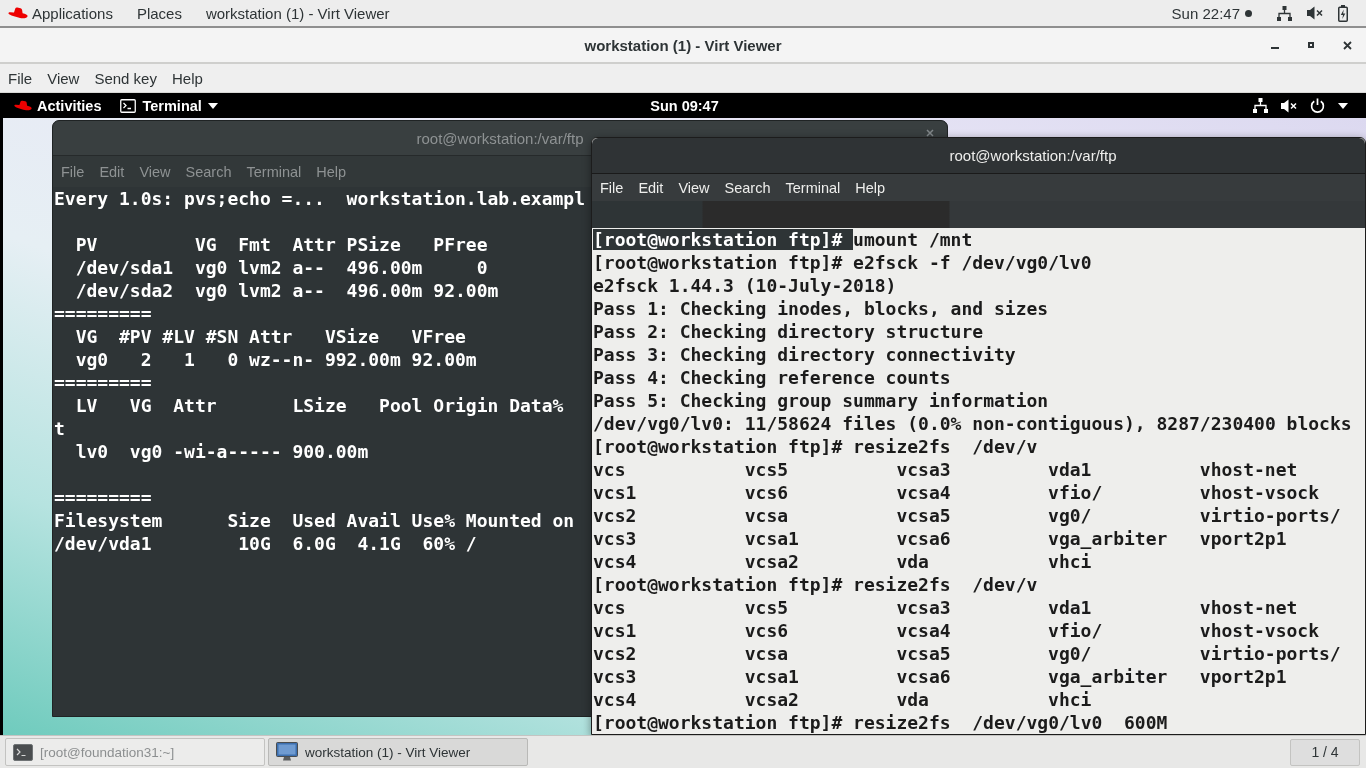  What do you see at coordinates (72, 13) in the screenshot?
I see `top-bar-menu: Applications` at bounding box center [72, 13].